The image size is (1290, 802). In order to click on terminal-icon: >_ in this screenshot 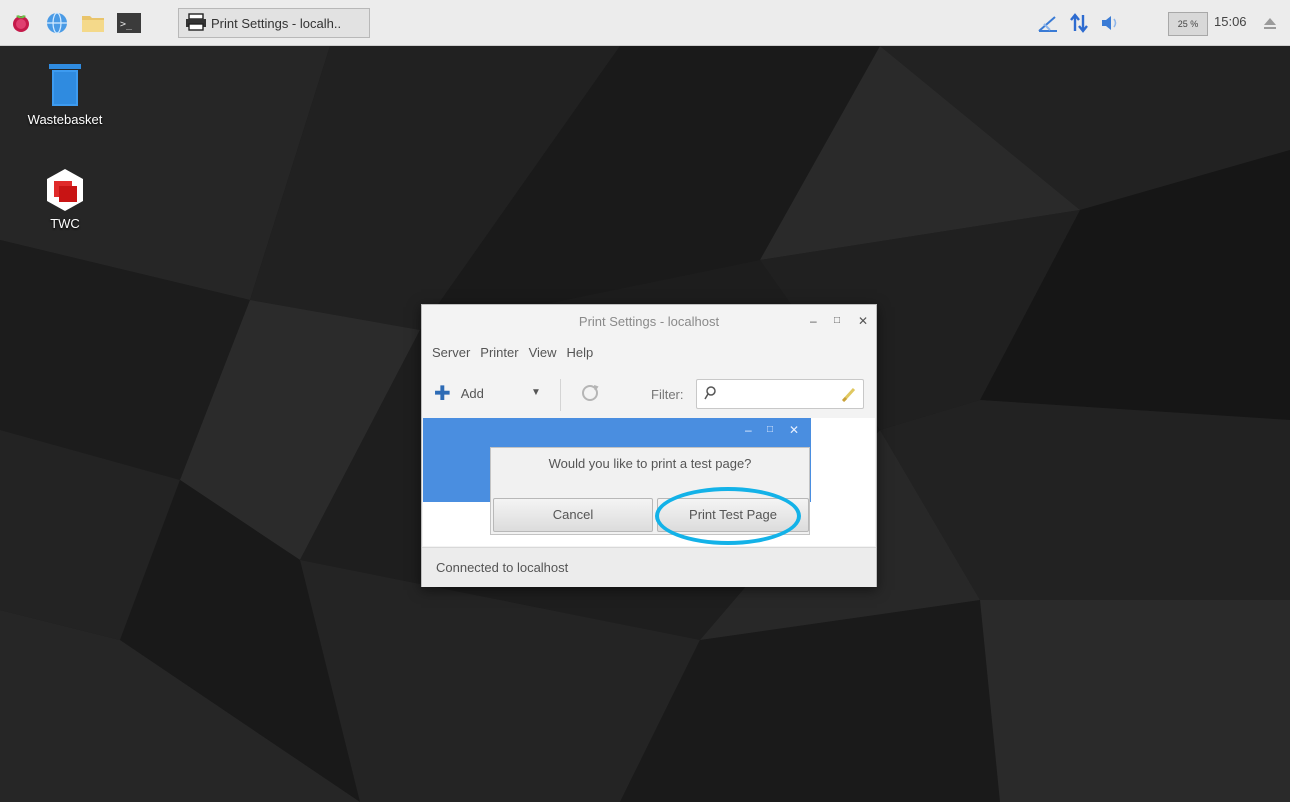, I will do `click(129, 23)`.